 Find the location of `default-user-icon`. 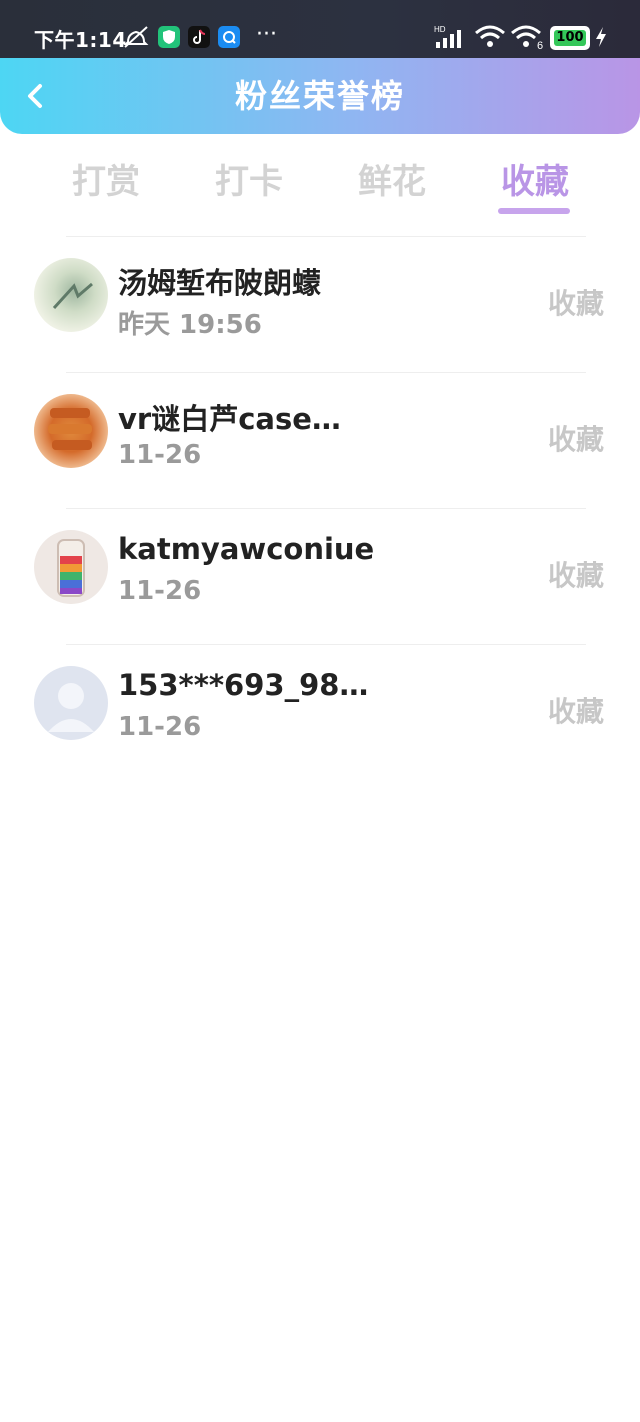

default-user-icon is located at coordinates (71, 707).